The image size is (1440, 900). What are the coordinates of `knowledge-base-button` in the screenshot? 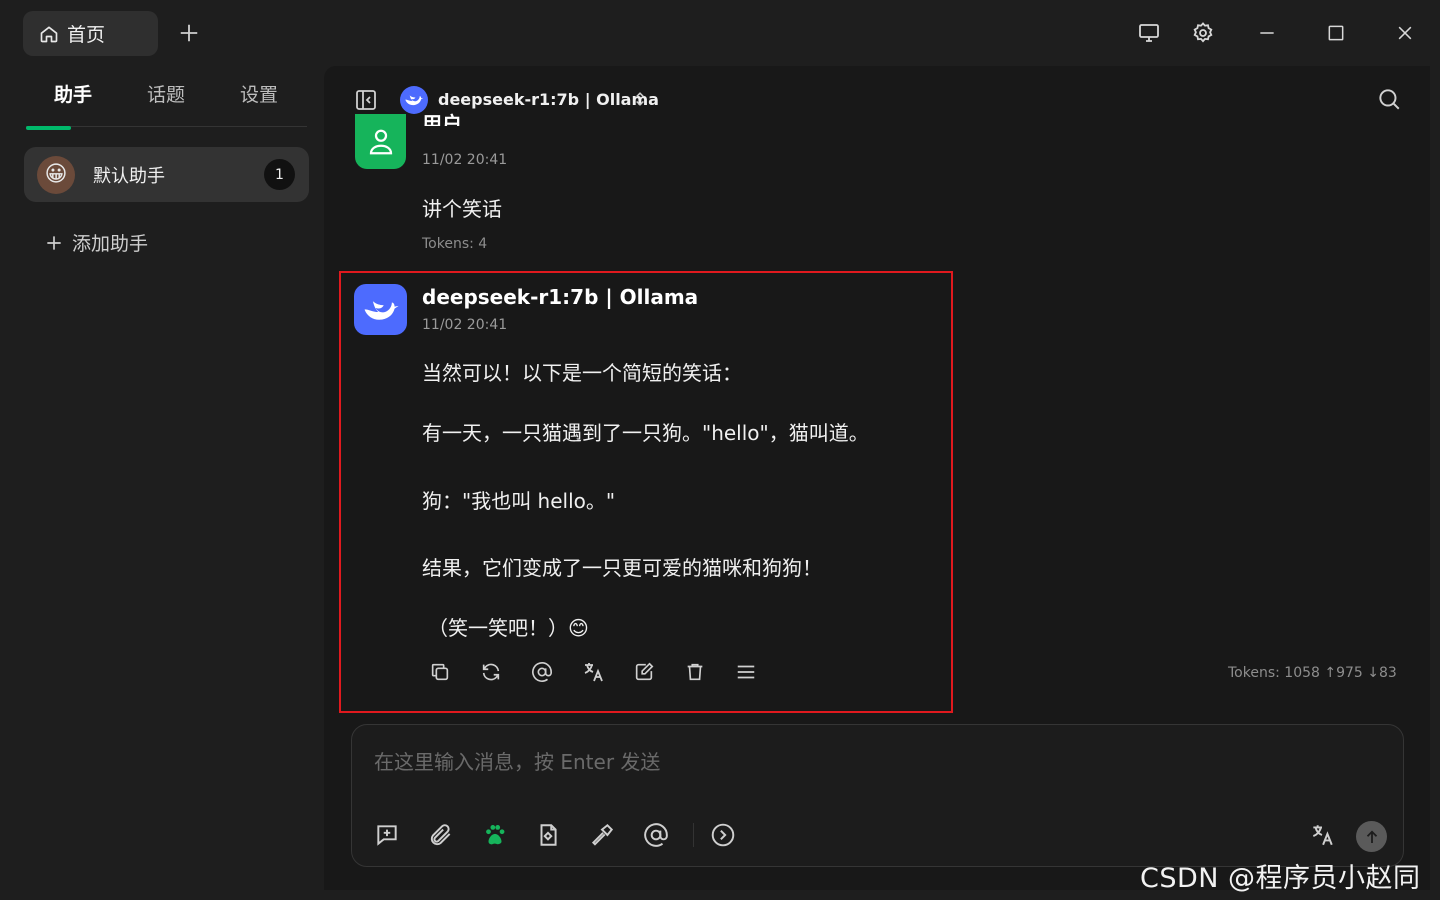 It's located at (548, 835).